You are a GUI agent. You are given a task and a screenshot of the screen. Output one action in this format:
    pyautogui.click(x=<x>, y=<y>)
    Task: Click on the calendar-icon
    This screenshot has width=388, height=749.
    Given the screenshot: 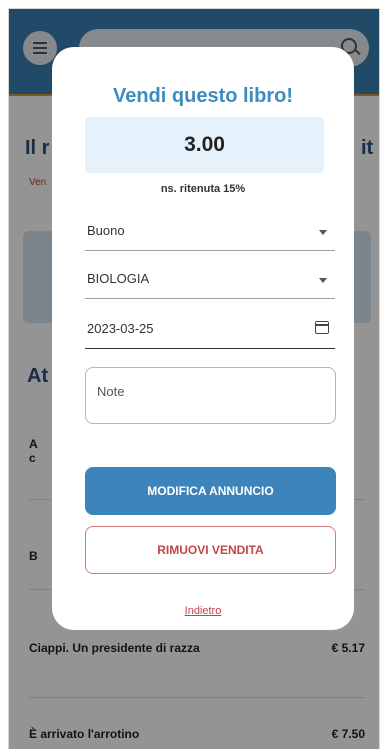 What is the action you would take?
    pyautogui.click(x=322, y=327)
    